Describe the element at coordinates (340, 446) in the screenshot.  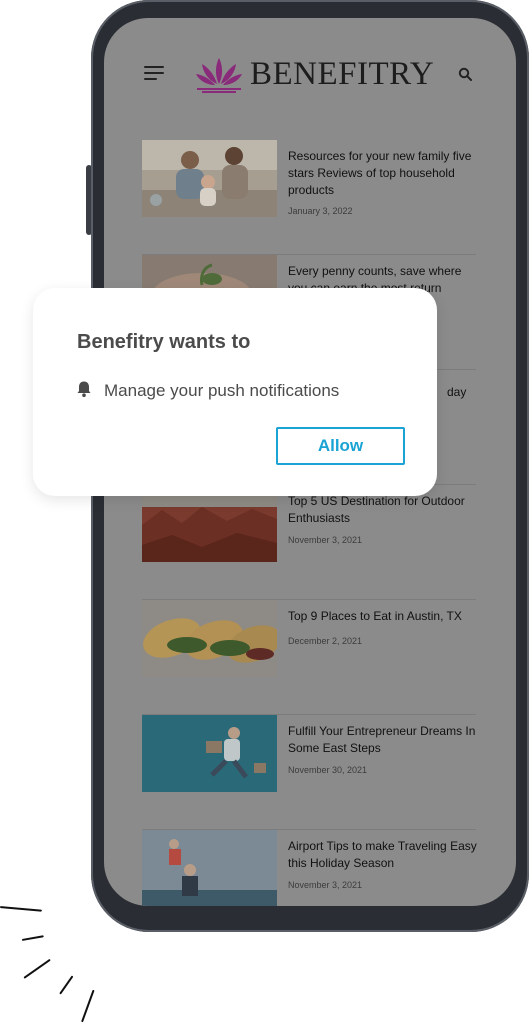
I see `allow-button: Allow` at that location.